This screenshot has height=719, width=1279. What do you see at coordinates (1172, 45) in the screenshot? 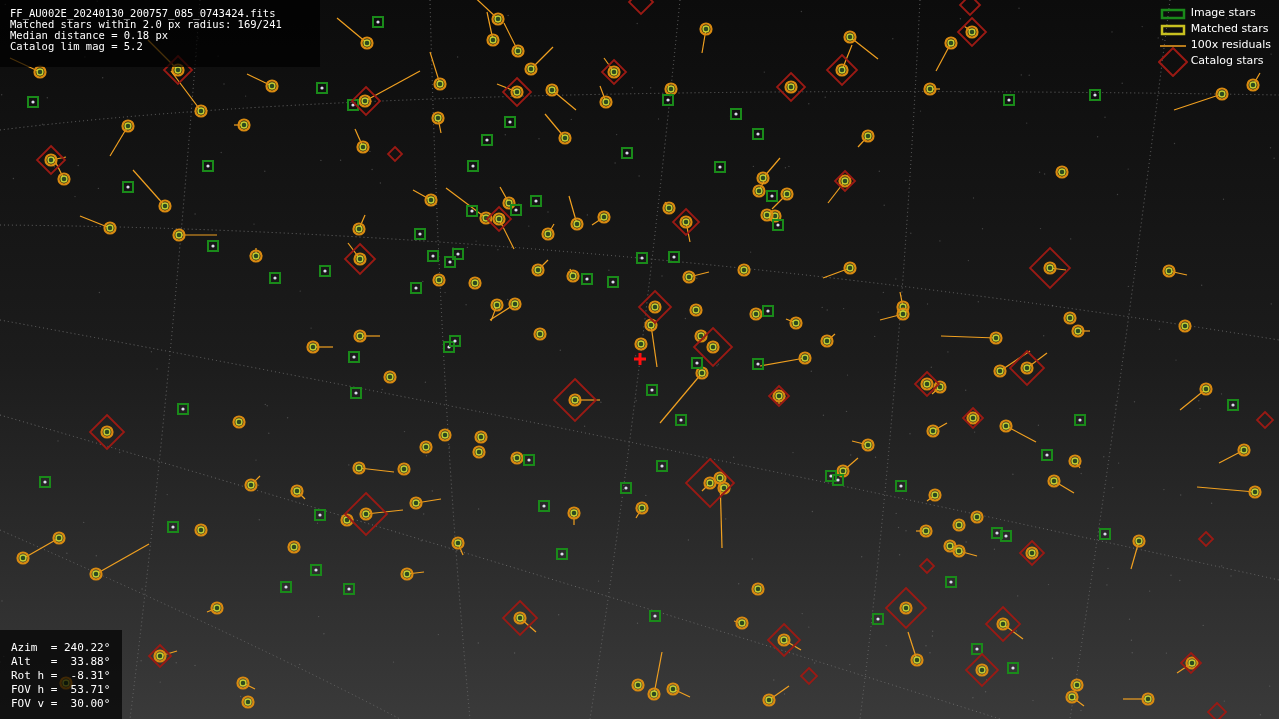
I see `line-icon` at bounding box center [1172, 45].